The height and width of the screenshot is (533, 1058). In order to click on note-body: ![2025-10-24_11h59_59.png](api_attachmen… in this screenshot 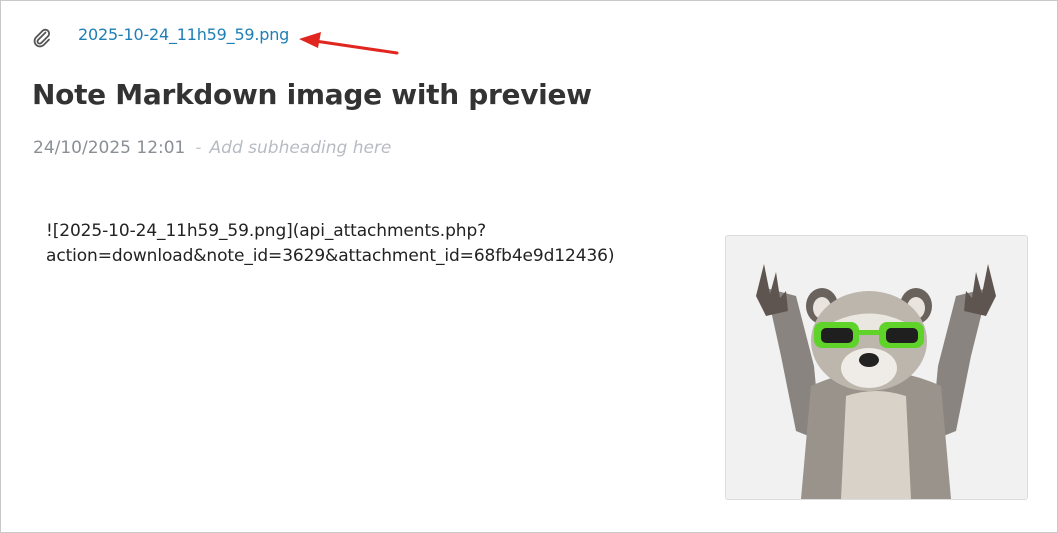, I will do `click(366, 244)`.